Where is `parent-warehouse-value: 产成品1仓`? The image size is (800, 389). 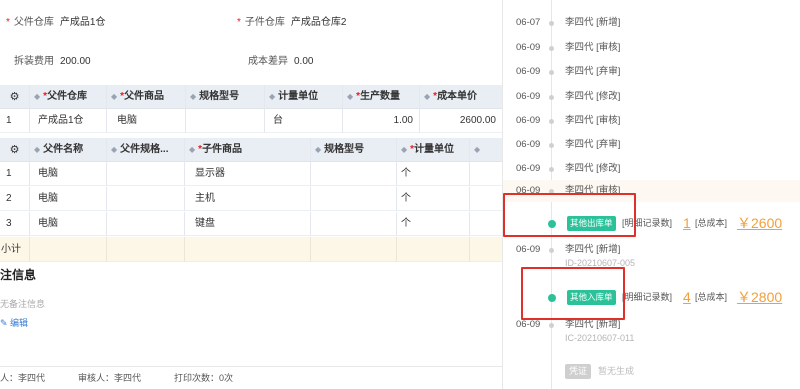 parent-warehouse-value: 产成品1仓 is located at coordinates (83, 22).